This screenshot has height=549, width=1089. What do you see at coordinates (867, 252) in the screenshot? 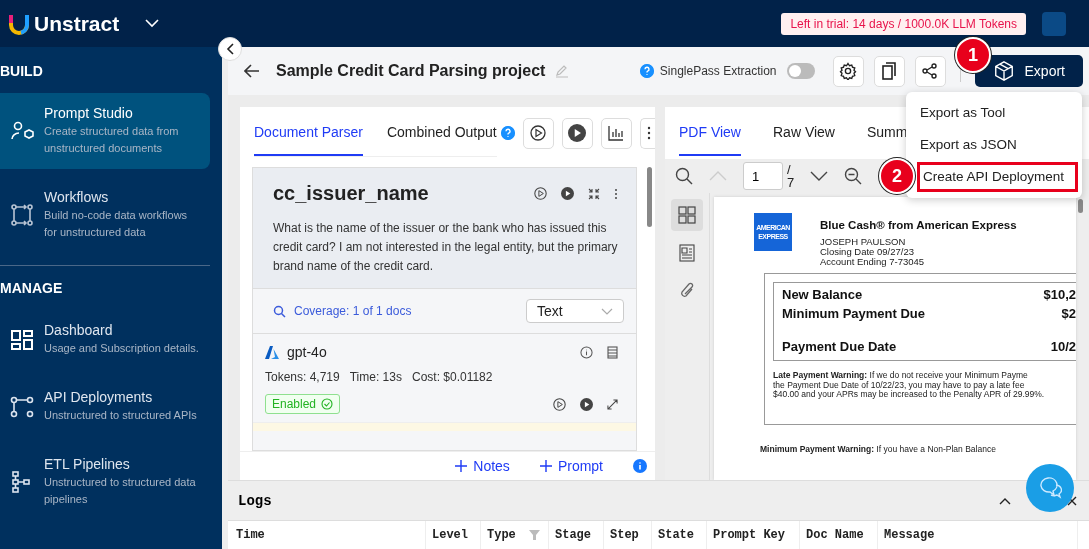
I see `account-detail: Closing Date 09/27/23` at bounding box center [867, 252].